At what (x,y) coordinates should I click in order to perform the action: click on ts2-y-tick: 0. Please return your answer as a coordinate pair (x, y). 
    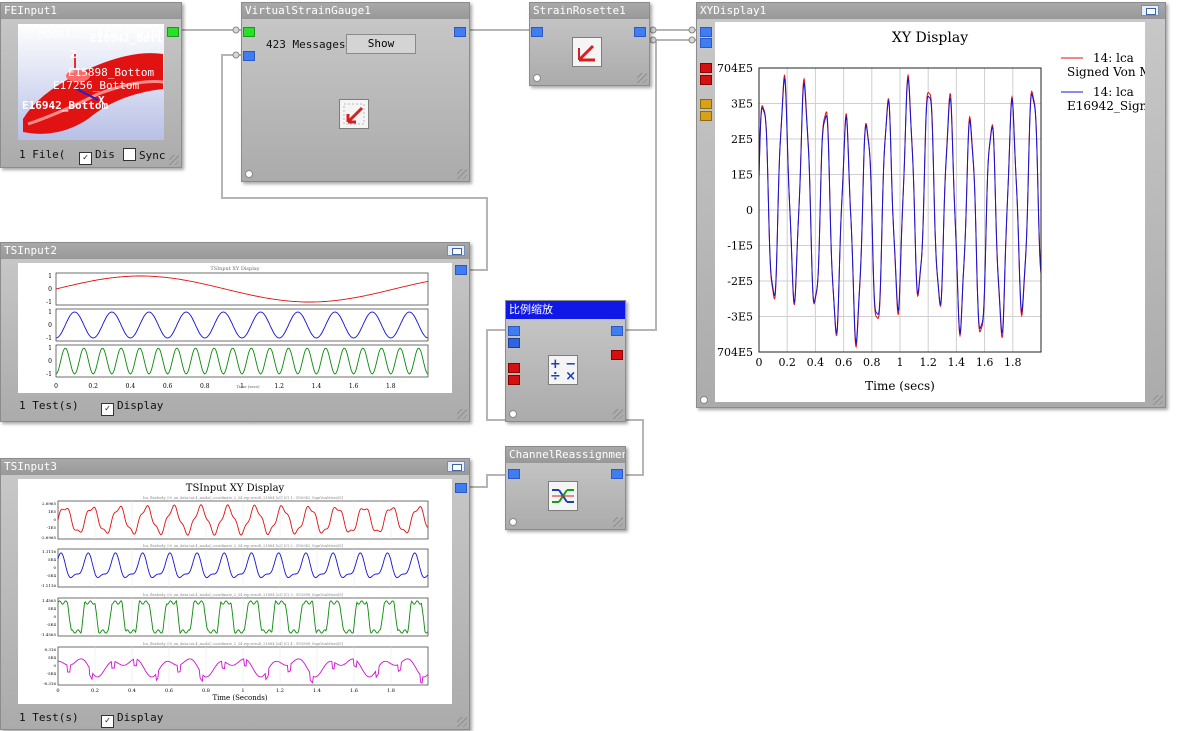
    Looking at the image, I should click on (50, 361).